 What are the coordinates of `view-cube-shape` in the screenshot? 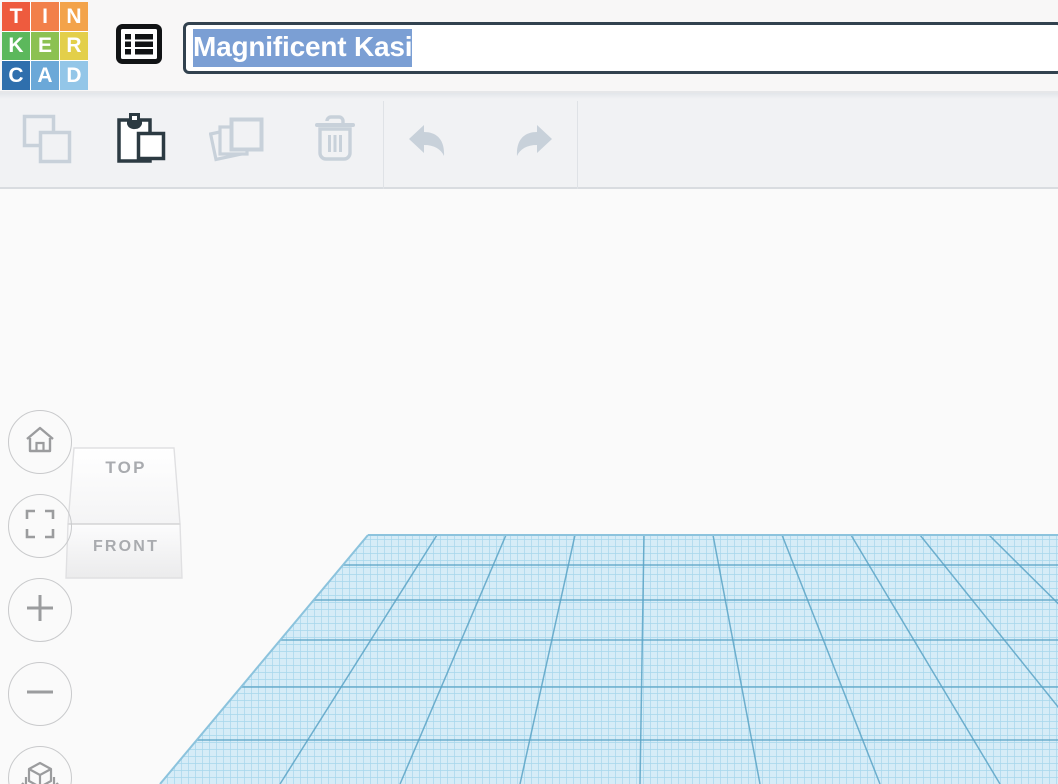 It's located at (124, 513).